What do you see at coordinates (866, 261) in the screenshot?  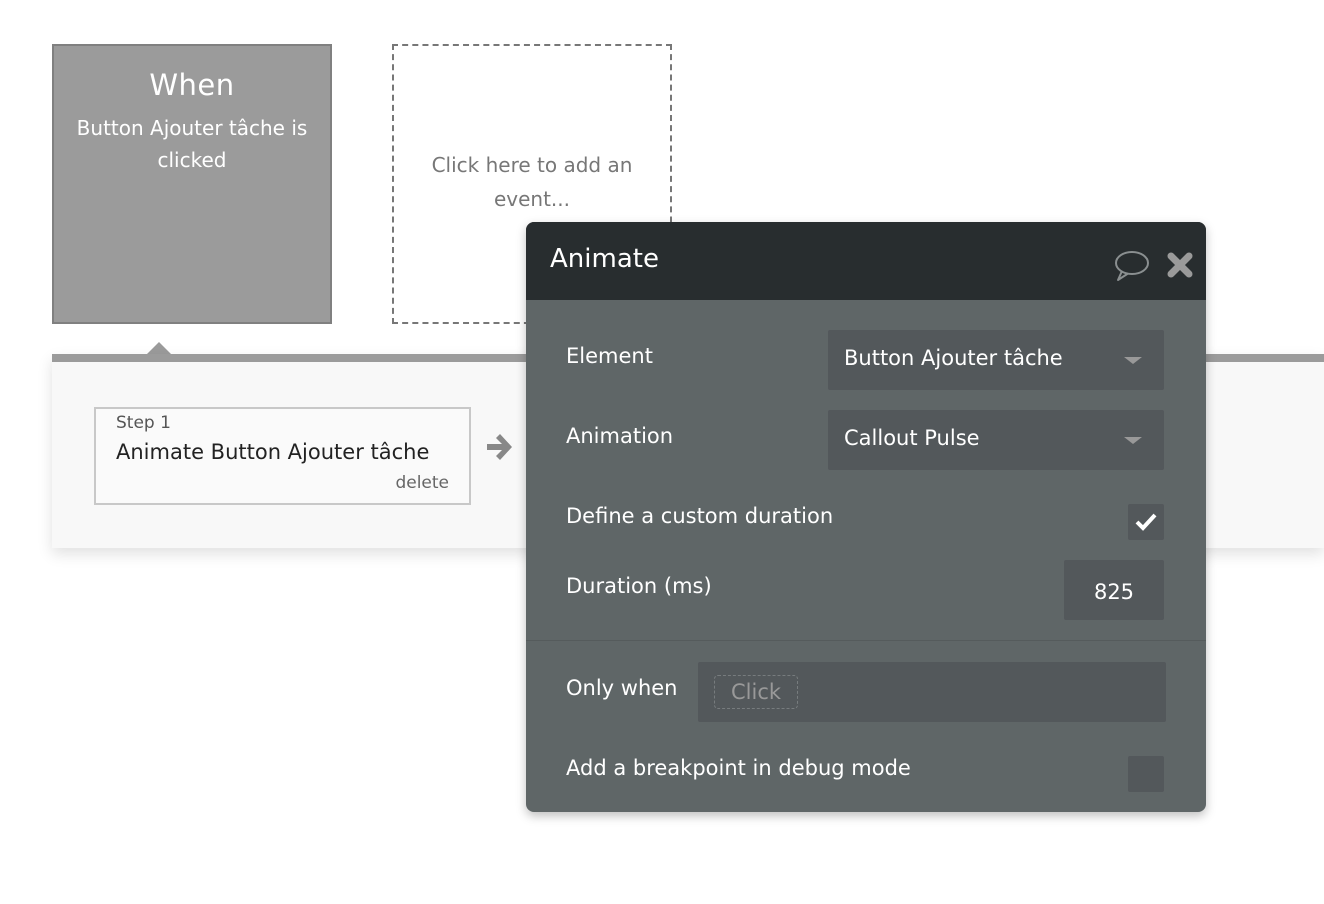 I see `panel-header: Animate` at bounding box center [866, 261].